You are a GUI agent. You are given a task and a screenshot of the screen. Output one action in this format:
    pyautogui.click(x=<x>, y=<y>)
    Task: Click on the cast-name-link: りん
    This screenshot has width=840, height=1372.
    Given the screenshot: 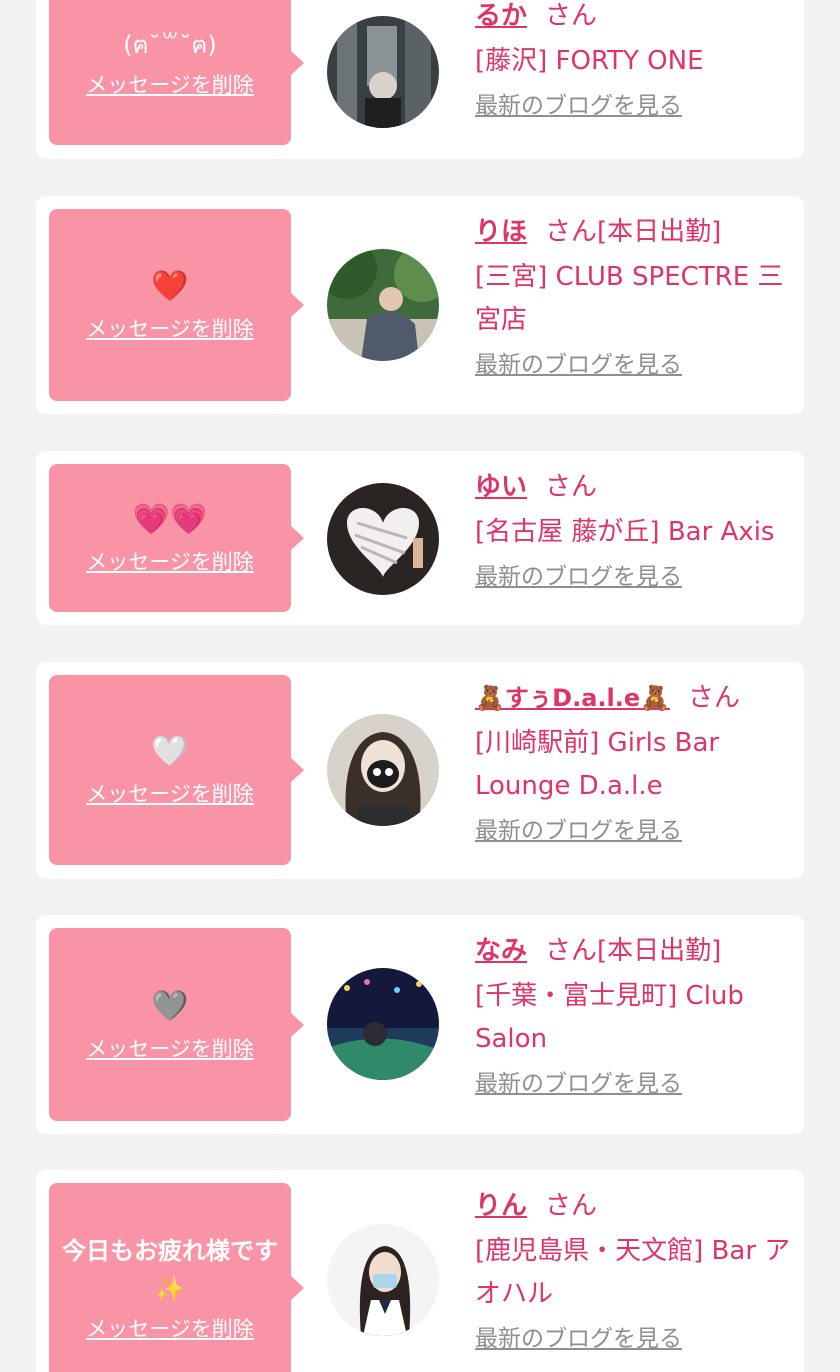 What is the action you would take?
    pyautogui.click(x=501, y=1206)
    